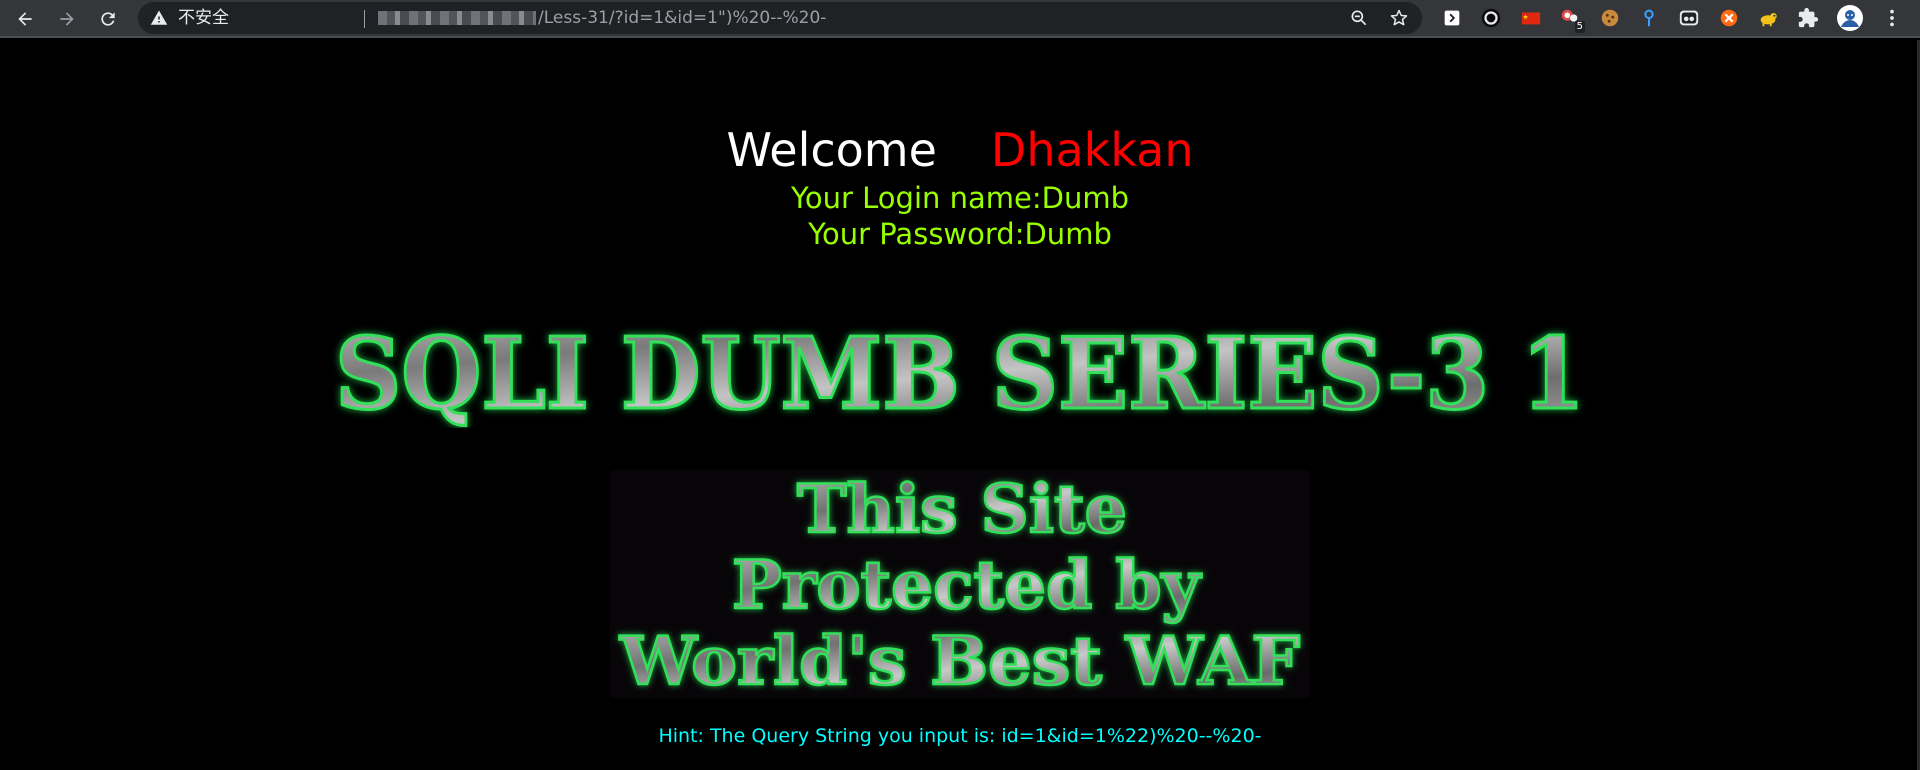 This screenshot has height=770, width=1920. I want to click on reload-icon, so click(108, 19).